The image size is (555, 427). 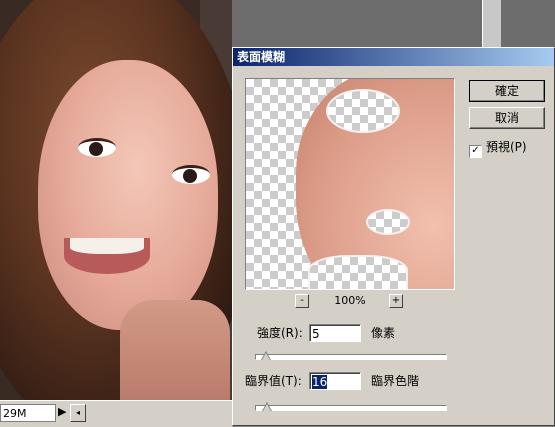 I want to click on status-bar: 29M ▶ ◂, so click(x=116, y=413).